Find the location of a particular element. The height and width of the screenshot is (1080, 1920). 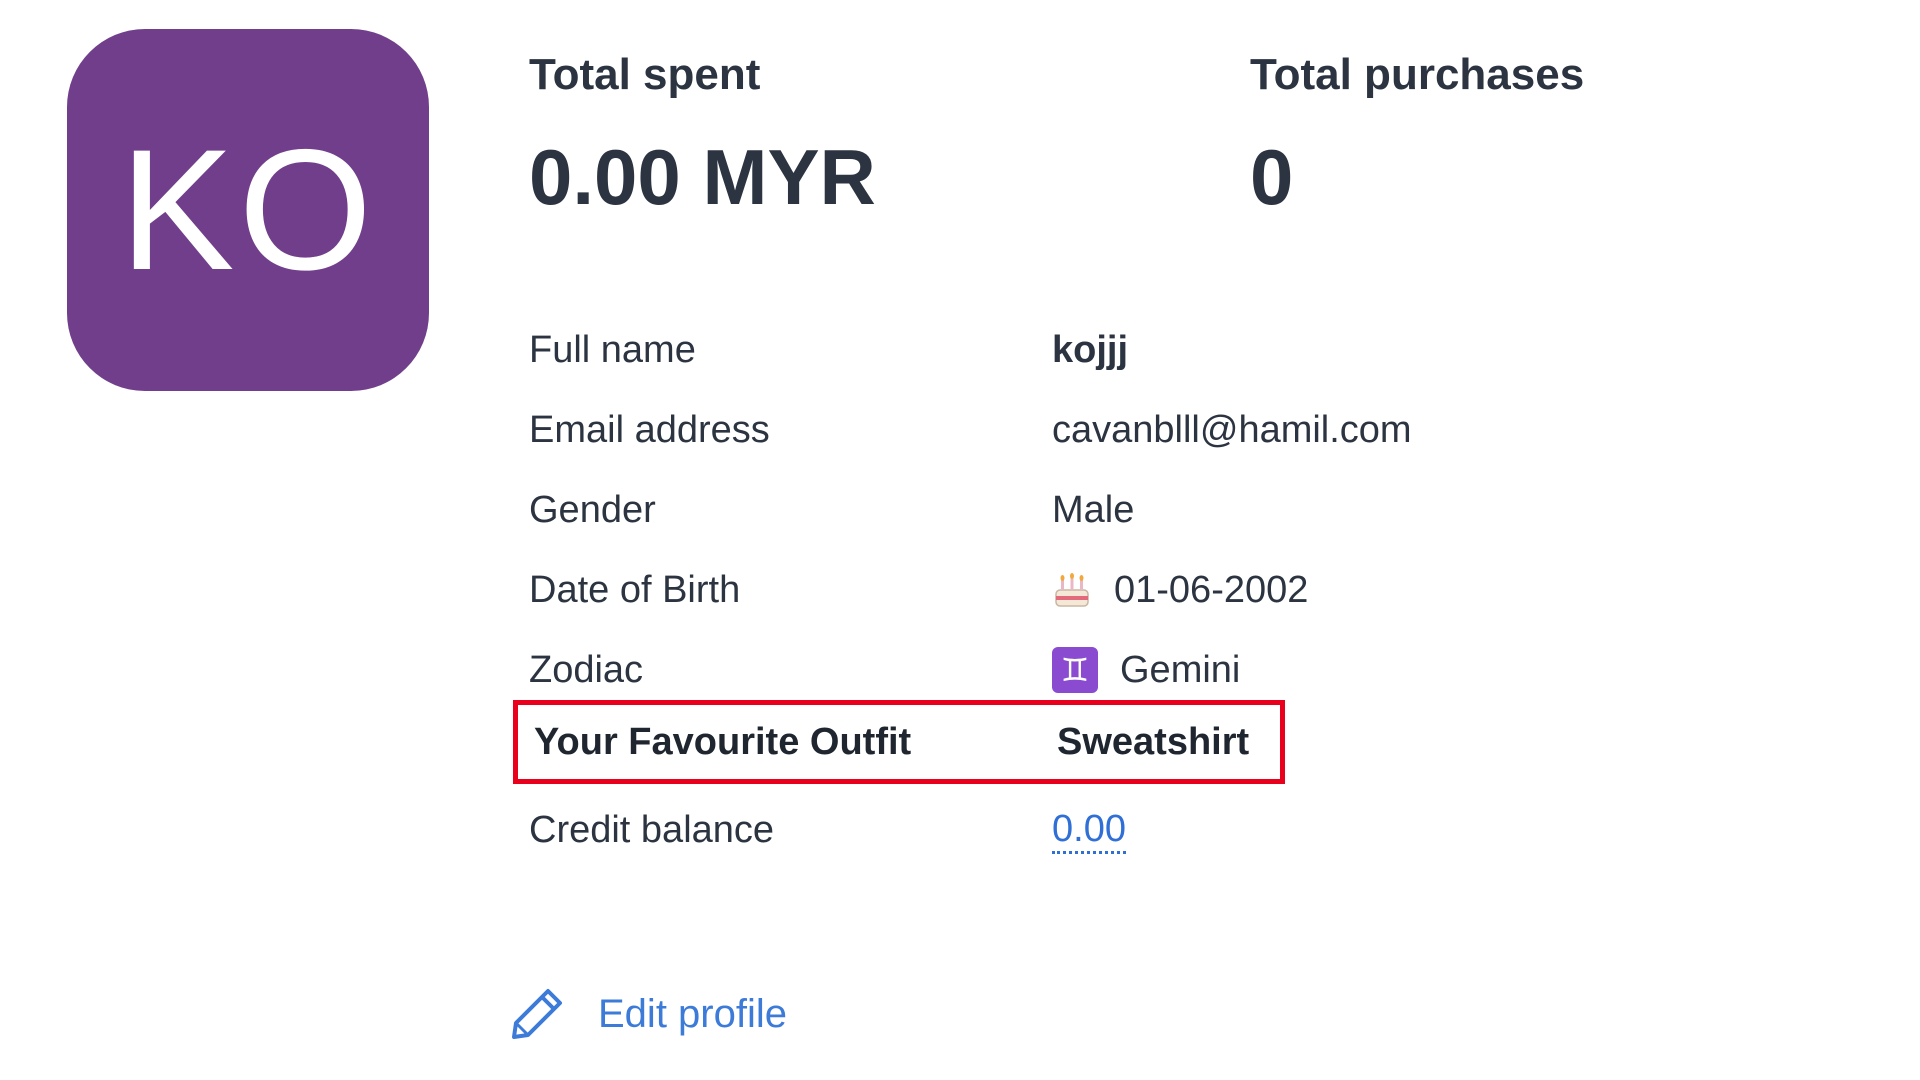

credit-balance-value-wrap: 0.00 is located at coordinates (1089, 830).